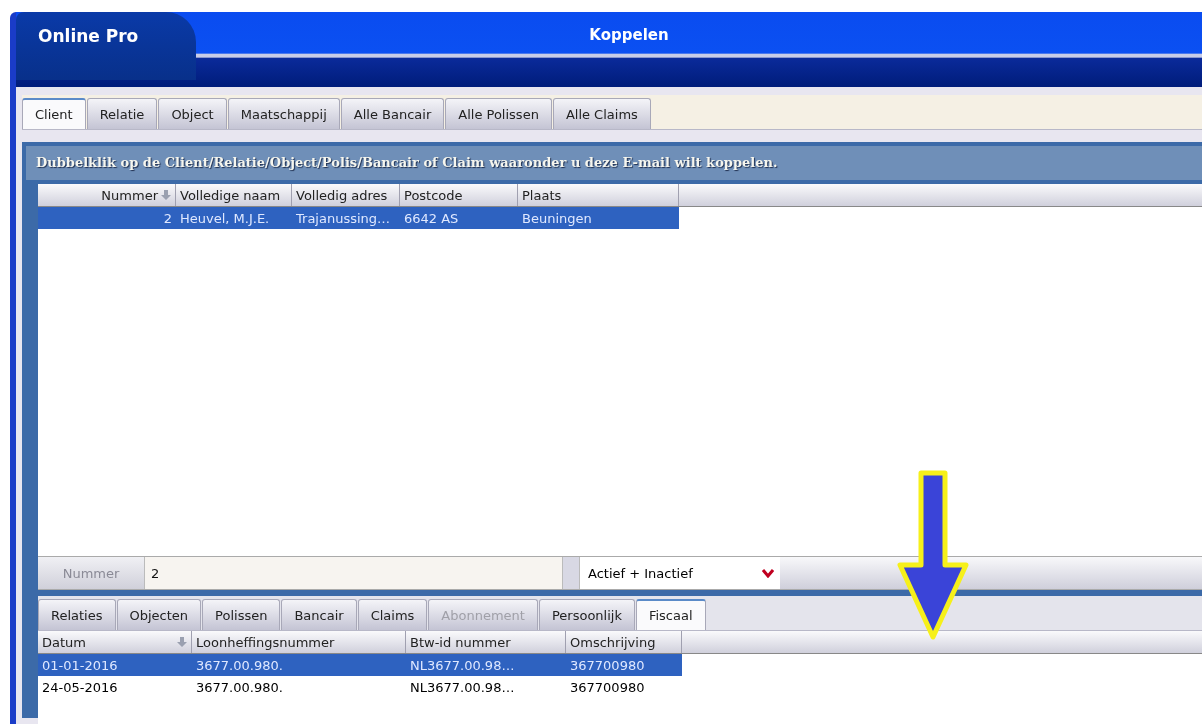 The height and width of the screenshot is (724, 1202). I want to click on table-cell-text: 01-01-2016, so click(80, 665).